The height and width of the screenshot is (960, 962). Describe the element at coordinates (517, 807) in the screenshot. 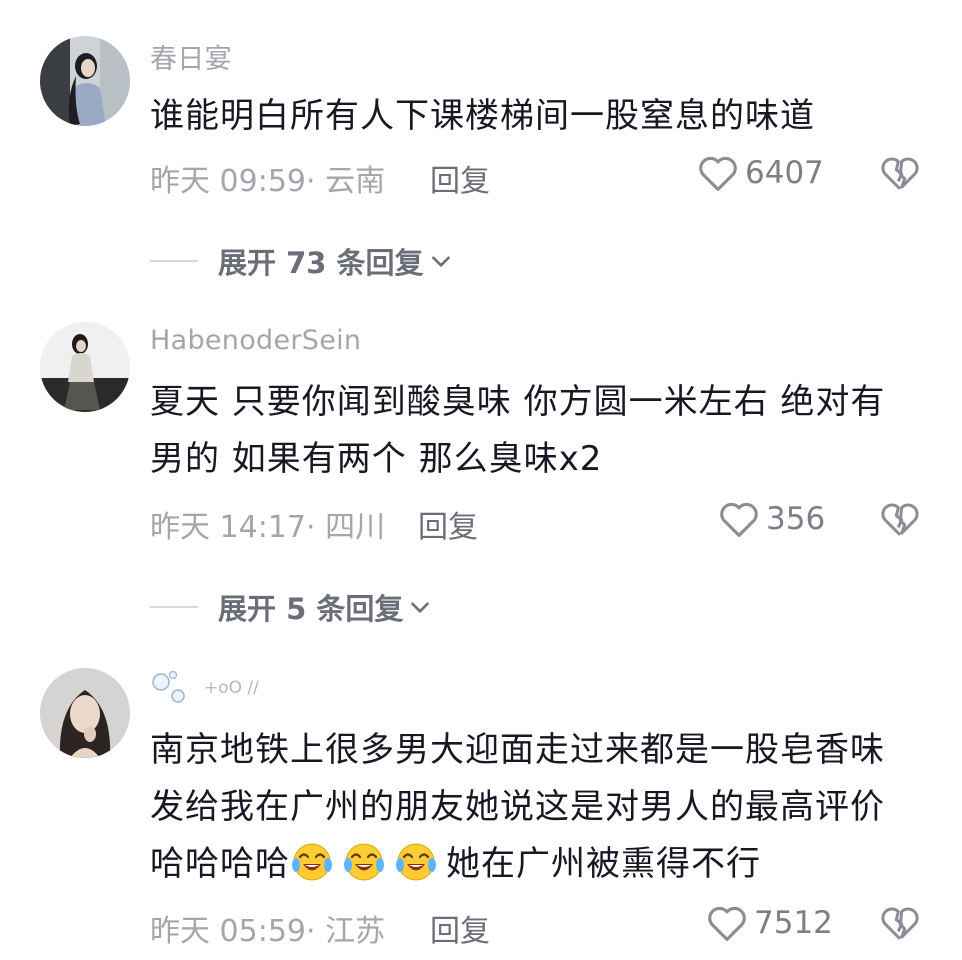

I see `comment-line: 发给我在广州的朋友她说这是对男人的最高评价` at that location.